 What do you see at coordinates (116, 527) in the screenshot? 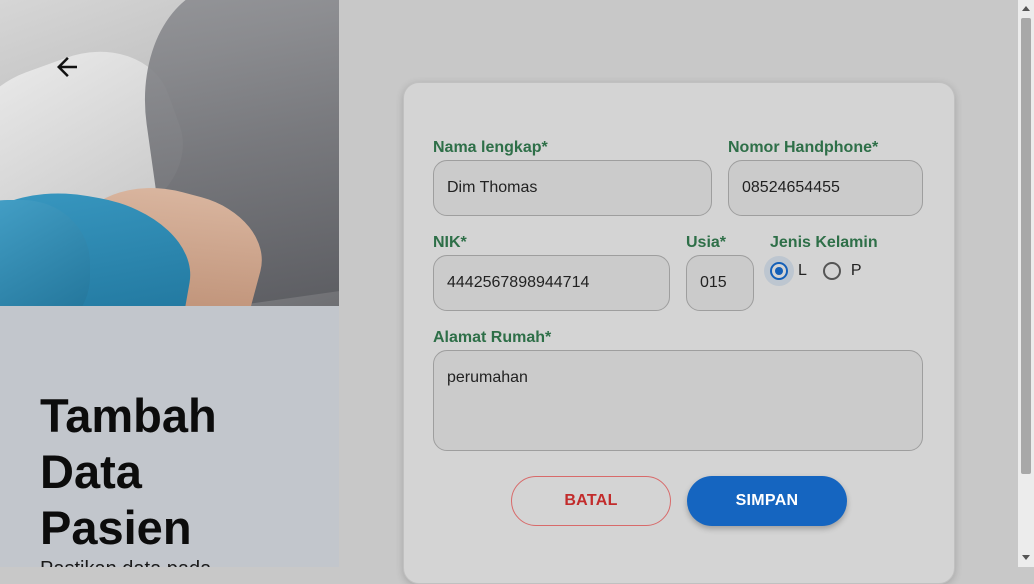
I see `title-line-3: Pasien` at bounding box center [116, 527].